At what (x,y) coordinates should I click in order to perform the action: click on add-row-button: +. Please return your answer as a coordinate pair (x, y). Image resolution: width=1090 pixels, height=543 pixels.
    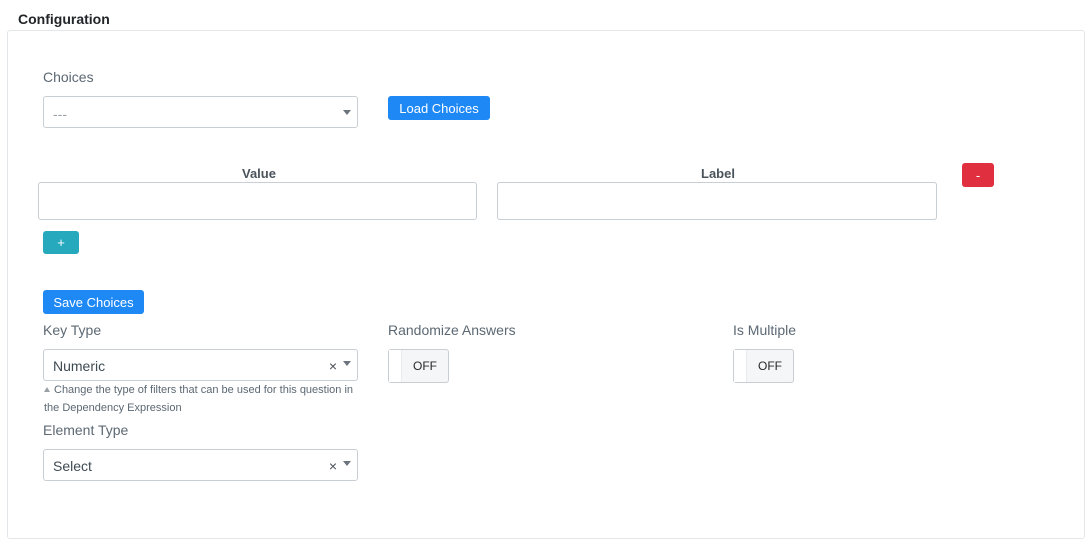
    Looking at the image, I should click on (61, 242).